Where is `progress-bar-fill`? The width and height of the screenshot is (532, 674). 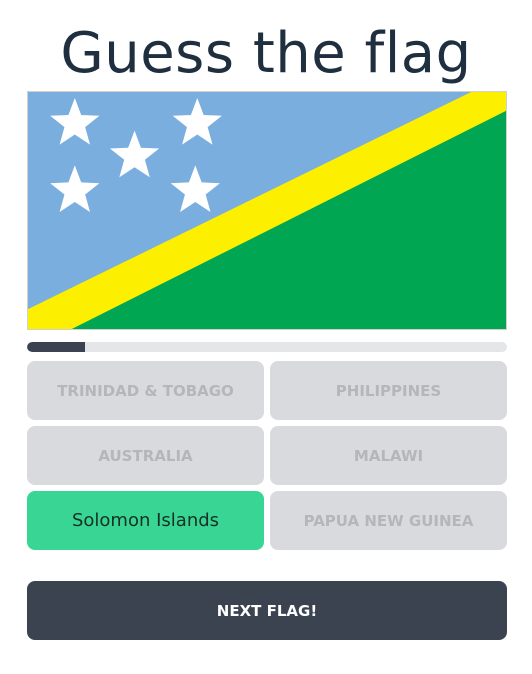 progress-bar-fill is located at coordinates (56, 347).